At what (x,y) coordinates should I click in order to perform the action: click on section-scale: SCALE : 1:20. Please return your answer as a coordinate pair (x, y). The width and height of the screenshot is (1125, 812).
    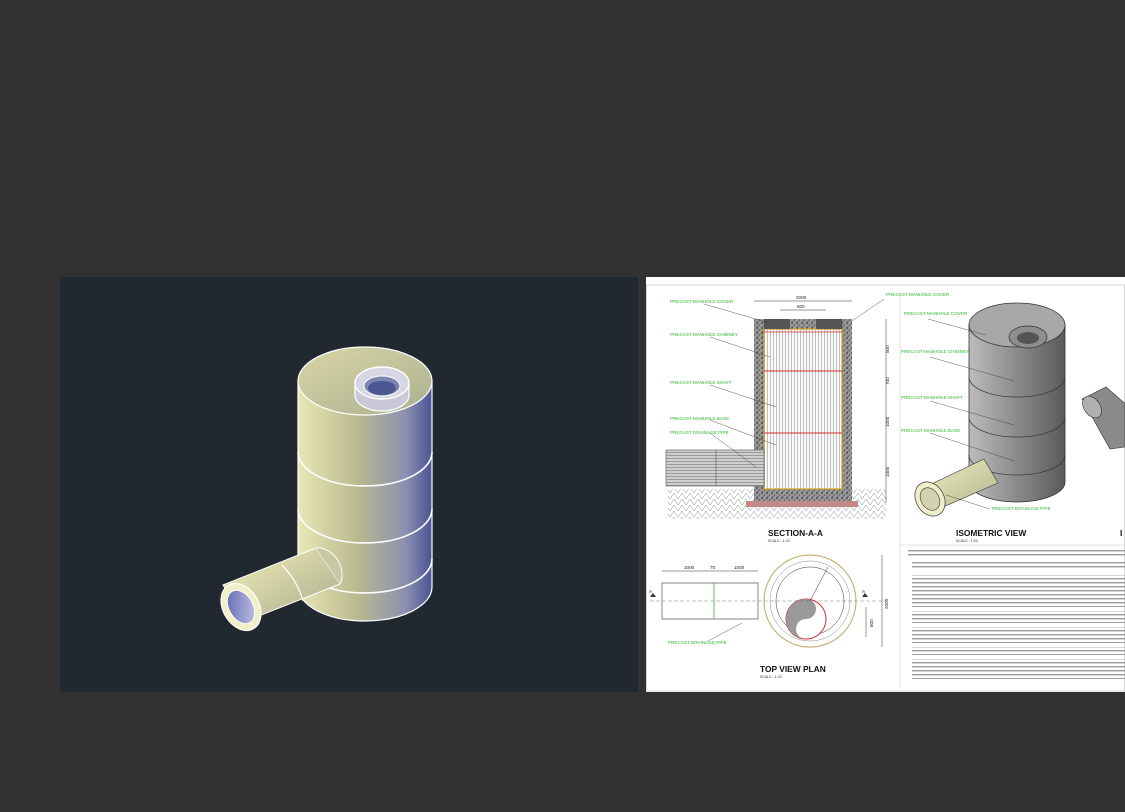
    Looking at the image, I should click on (779, 541).